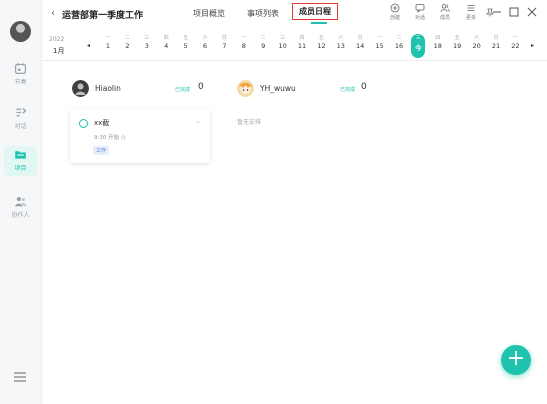 The width and height of the screenshot is (547, 404). I want to click on day-item: 三今, so click(418, 46).